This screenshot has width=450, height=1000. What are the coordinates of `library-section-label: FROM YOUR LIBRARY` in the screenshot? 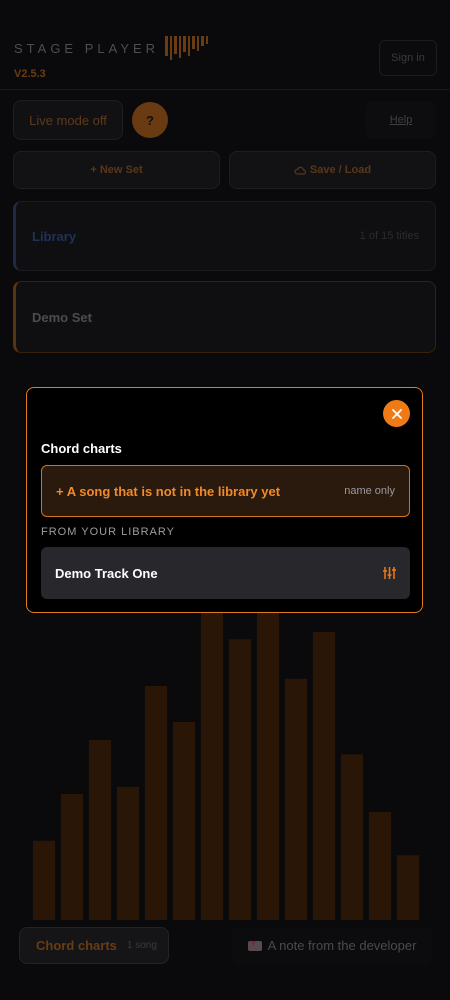 It's located at (108, 532).